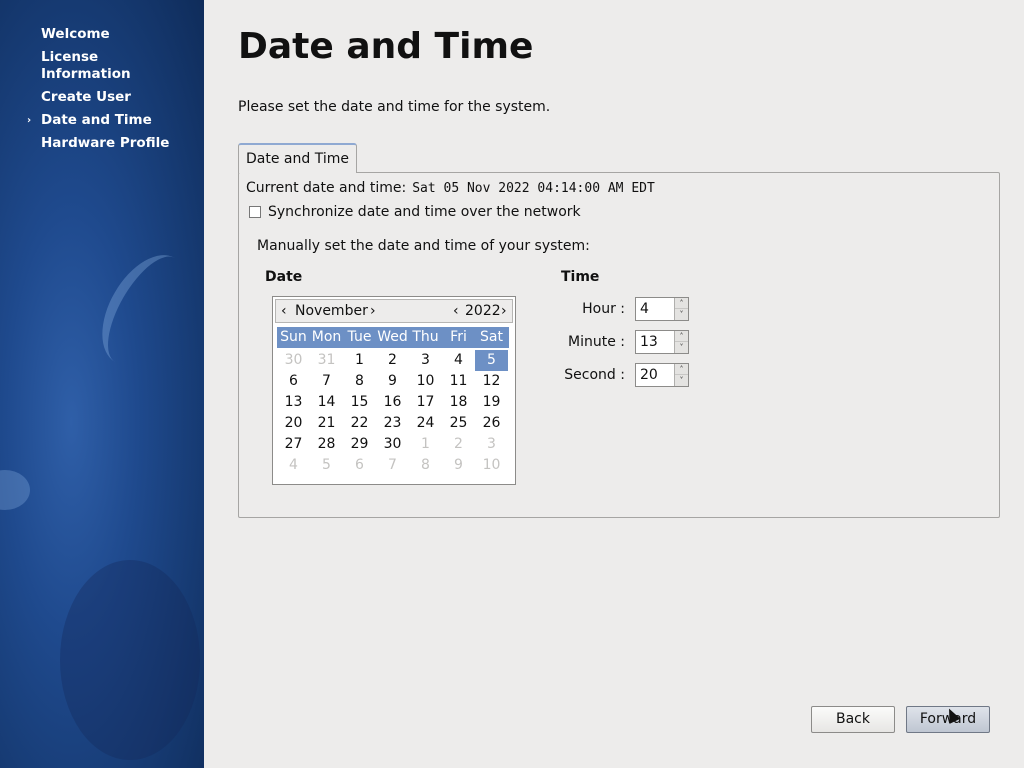 This screenshot has height=768, width=1024. Describe the element at coordinates (359, 402) in the screenshot. I see `calendar-day: 15` at that location.